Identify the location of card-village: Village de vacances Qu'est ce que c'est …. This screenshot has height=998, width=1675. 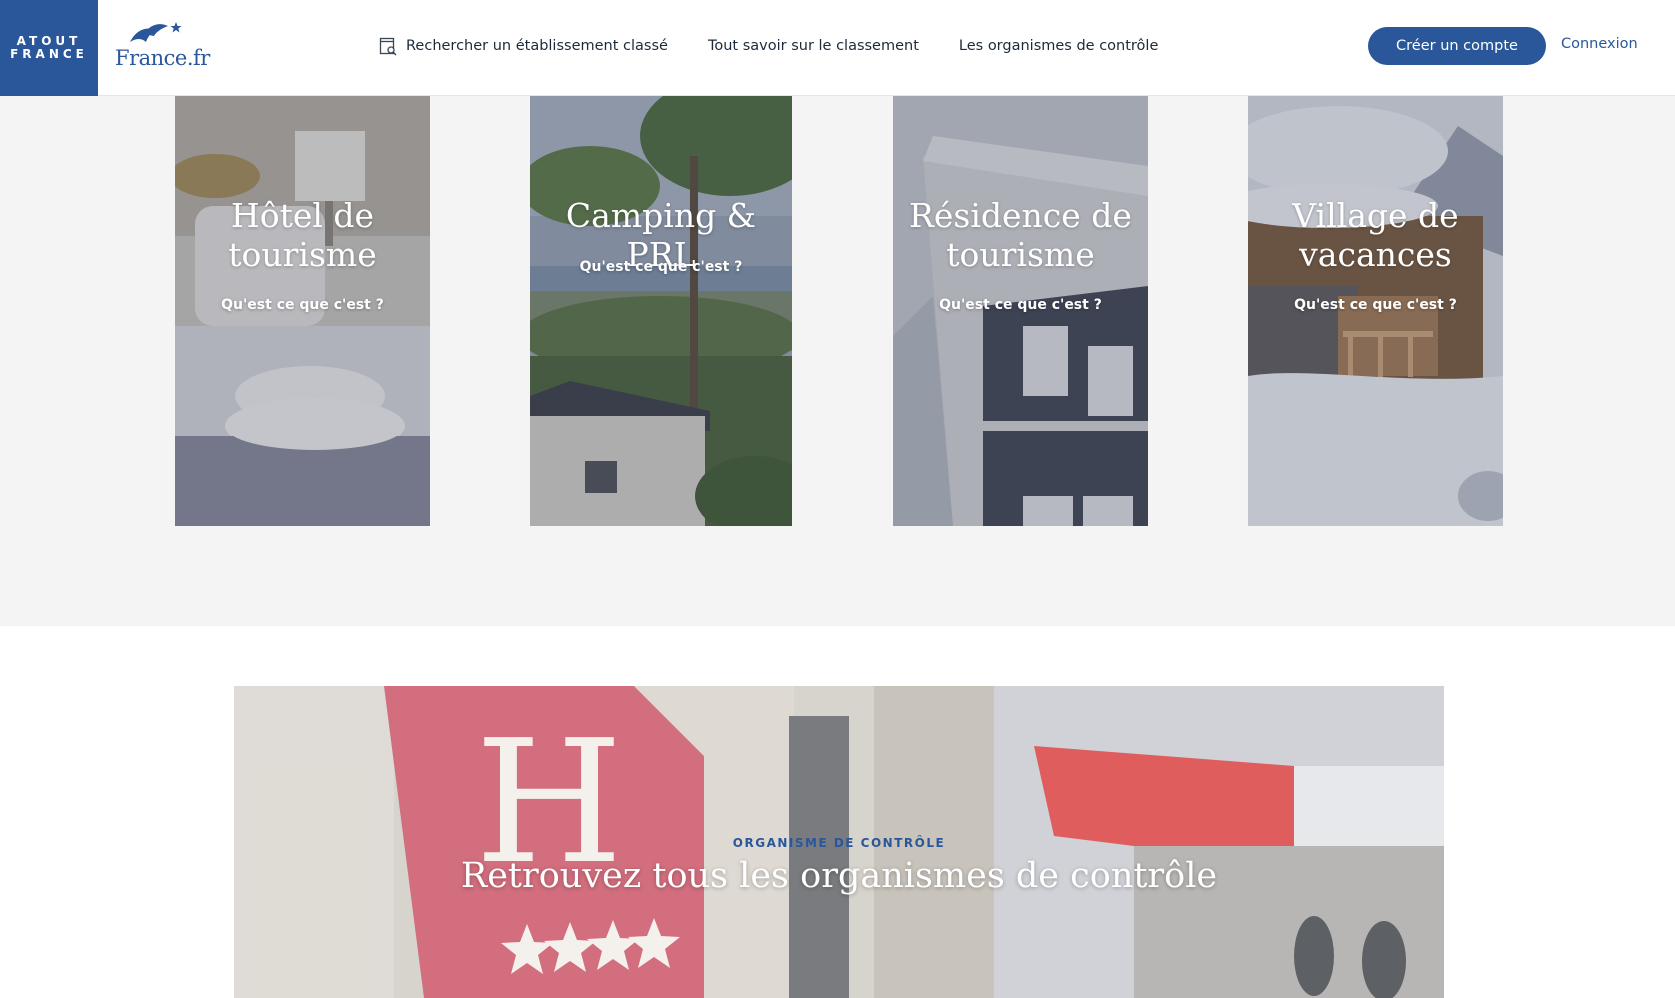
(1375, 311).